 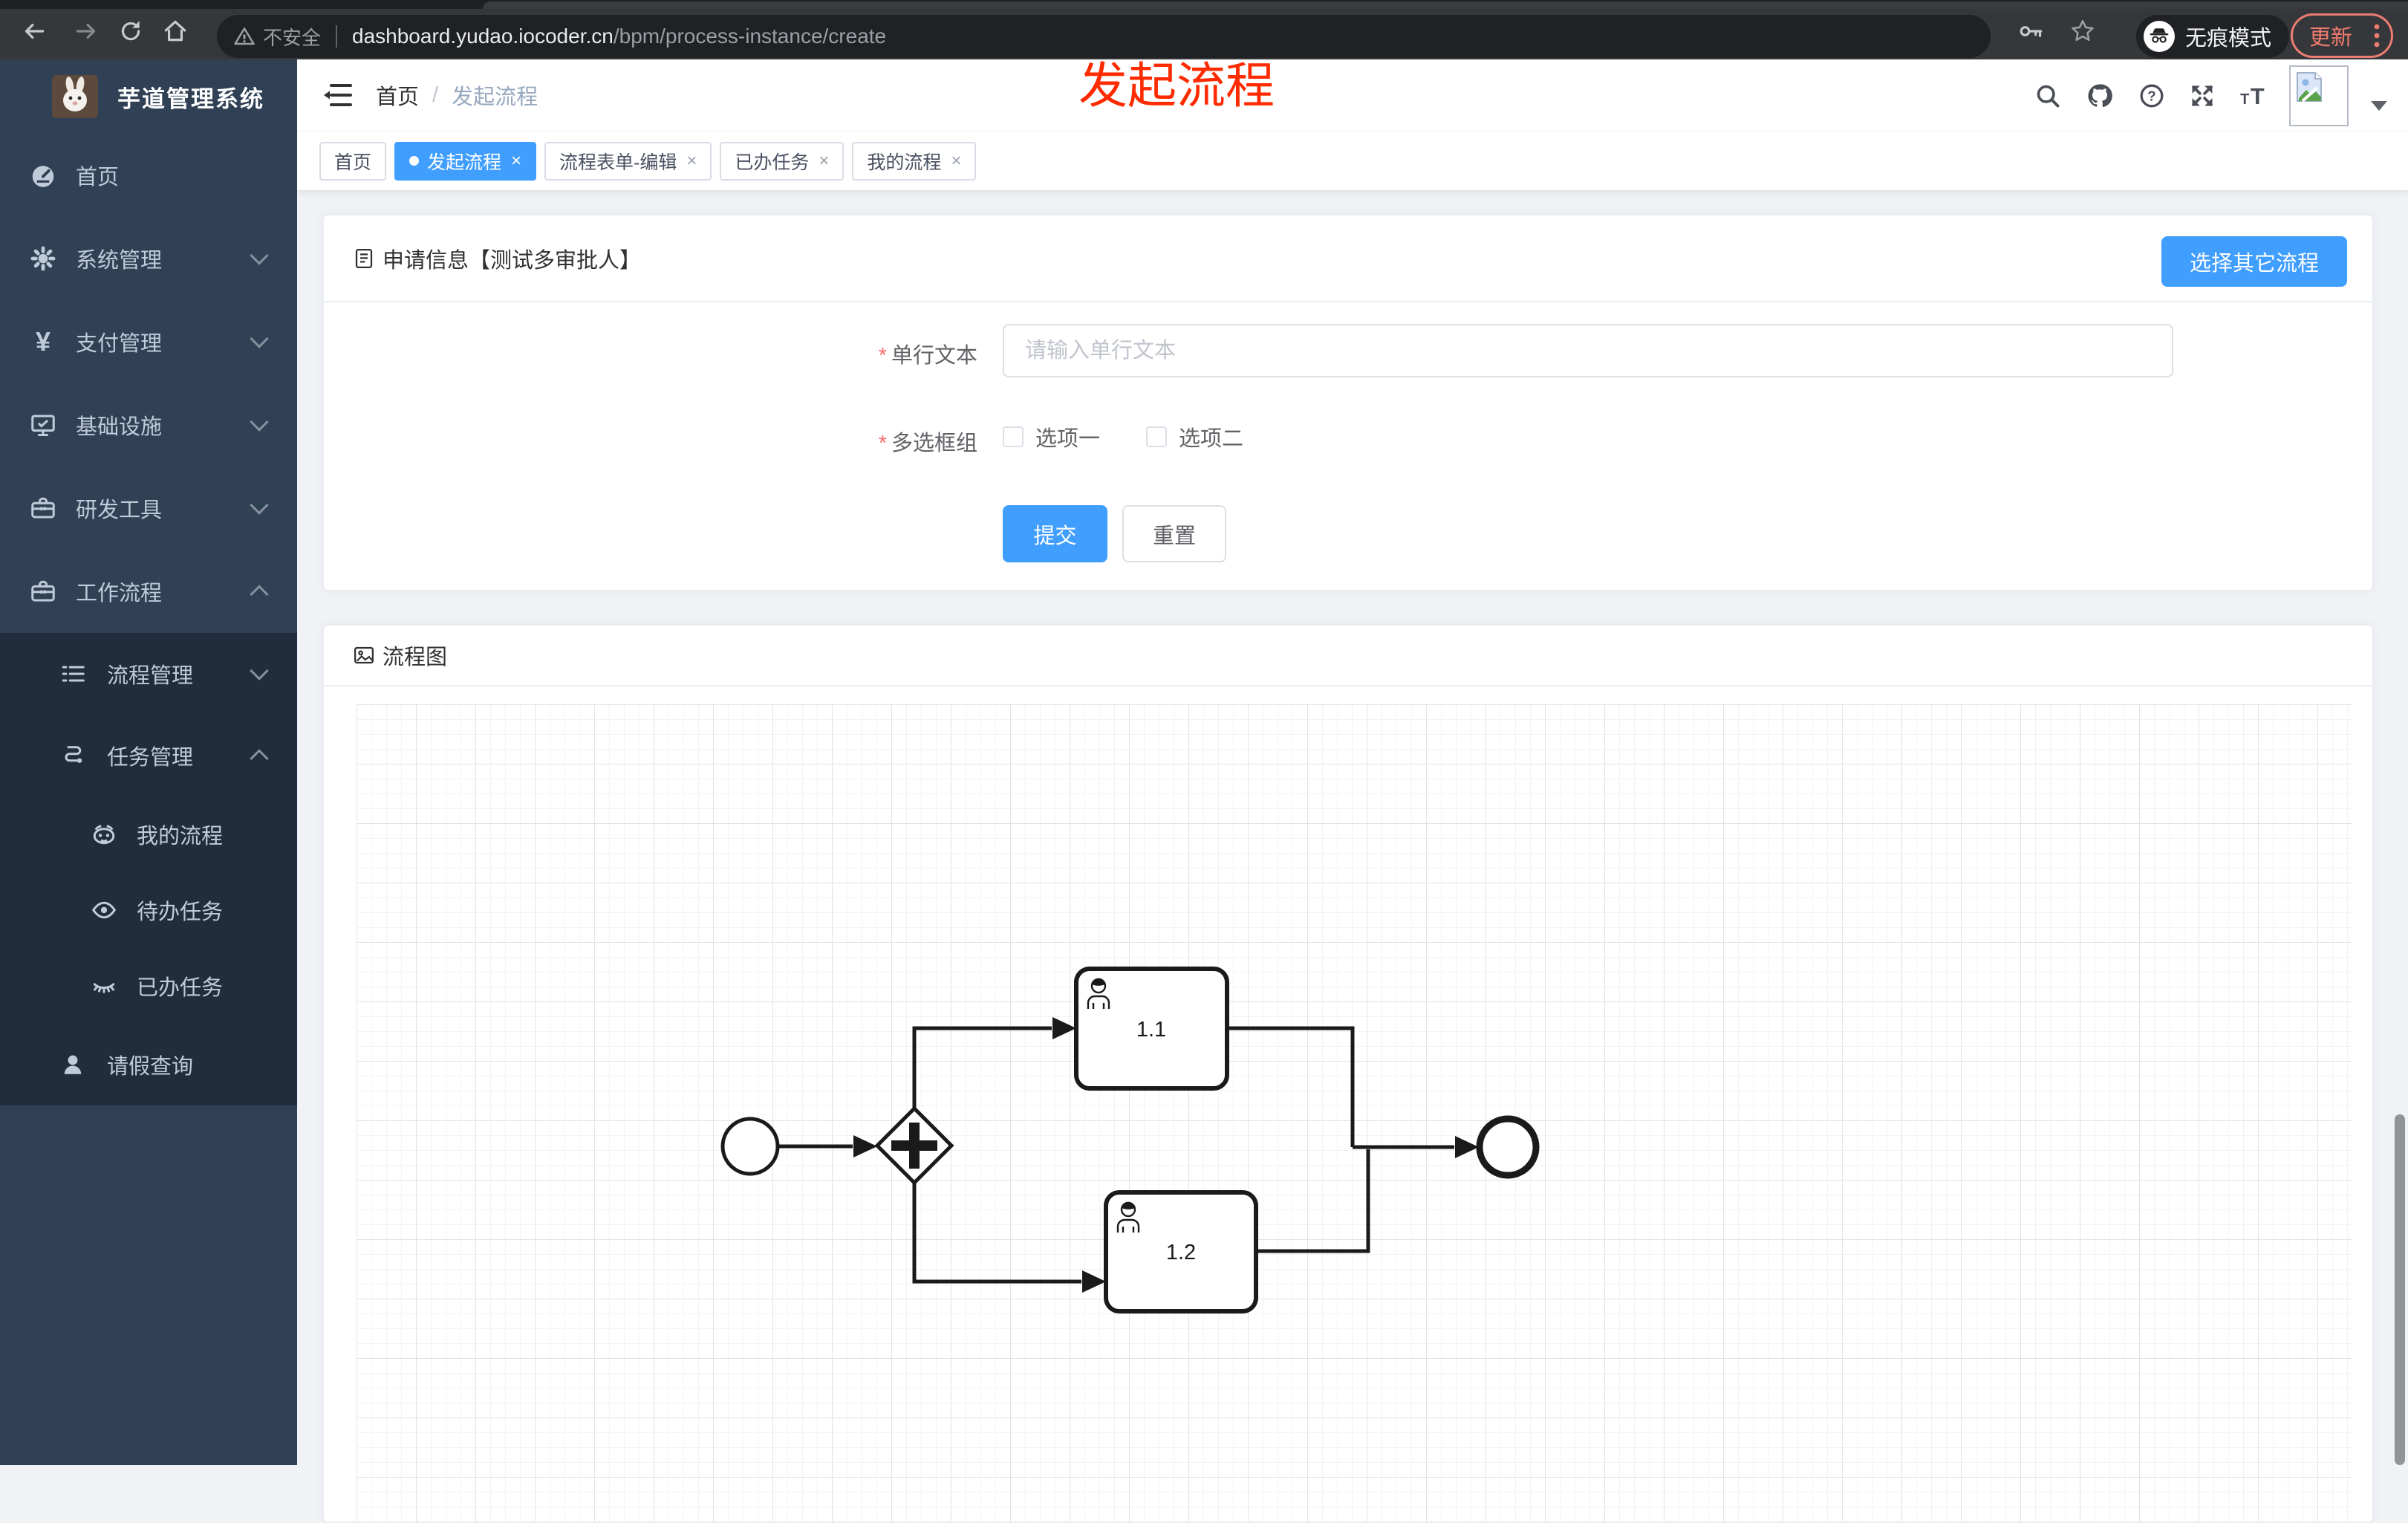 I want to click on browser-back-button, so click(x=34, y=31).